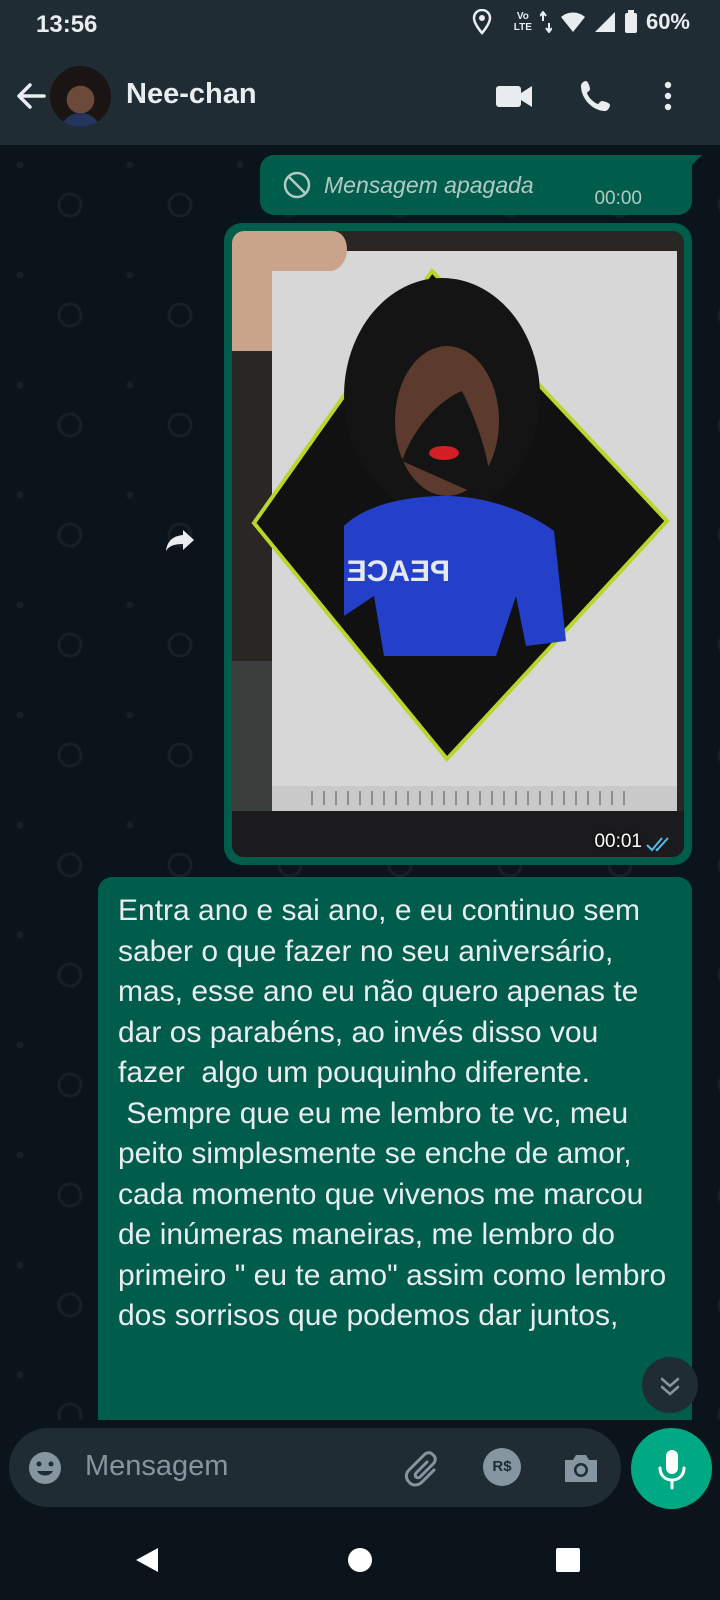  What do you see at coordinates (45, 1468) in the screenshot?
I see `emoji-icon` at bounding box center [45, 1468].